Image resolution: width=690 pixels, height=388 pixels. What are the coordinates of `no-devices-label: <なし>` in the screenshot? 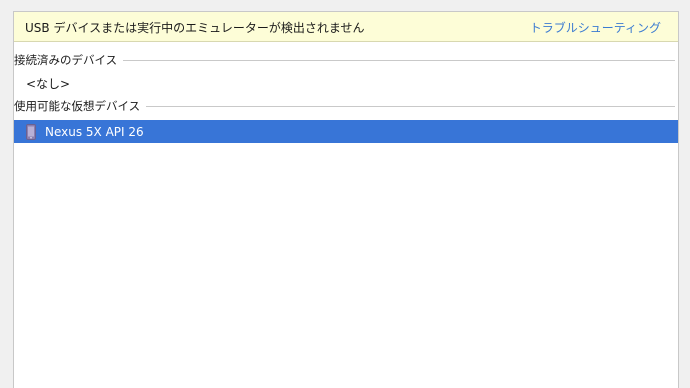 It's located at (48, 84).